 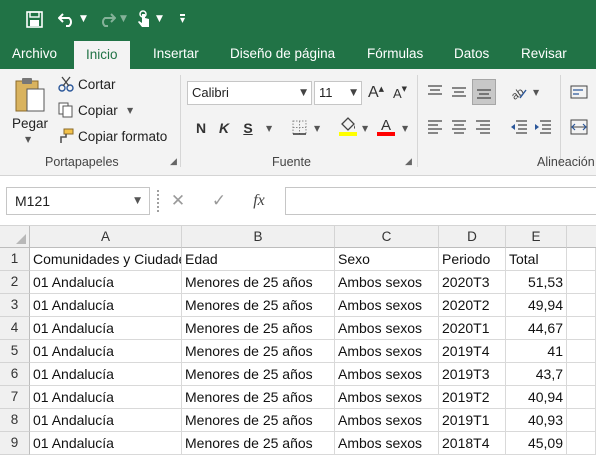 I want to click on table-cell: 40,93, so click(x=536, y=420).